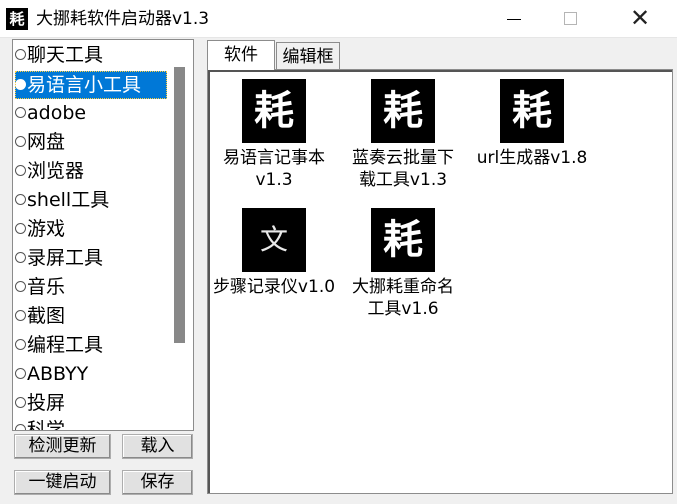 The width and height of the screenshot is (677, 504). I want to click on app-label-line1: 大挪耗重命名, so click(403, 287).